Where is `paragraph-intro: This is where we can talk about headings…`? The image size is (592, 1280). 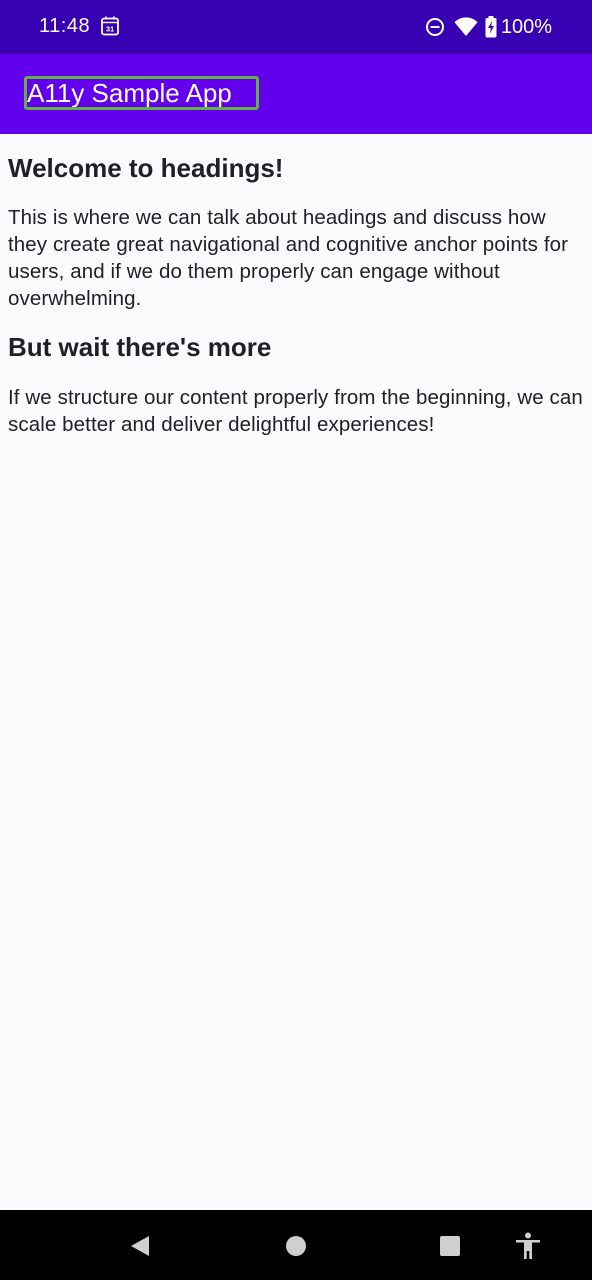
paragraph-intro: This is where we can talk about headings… is located at coordinates (288, 258).